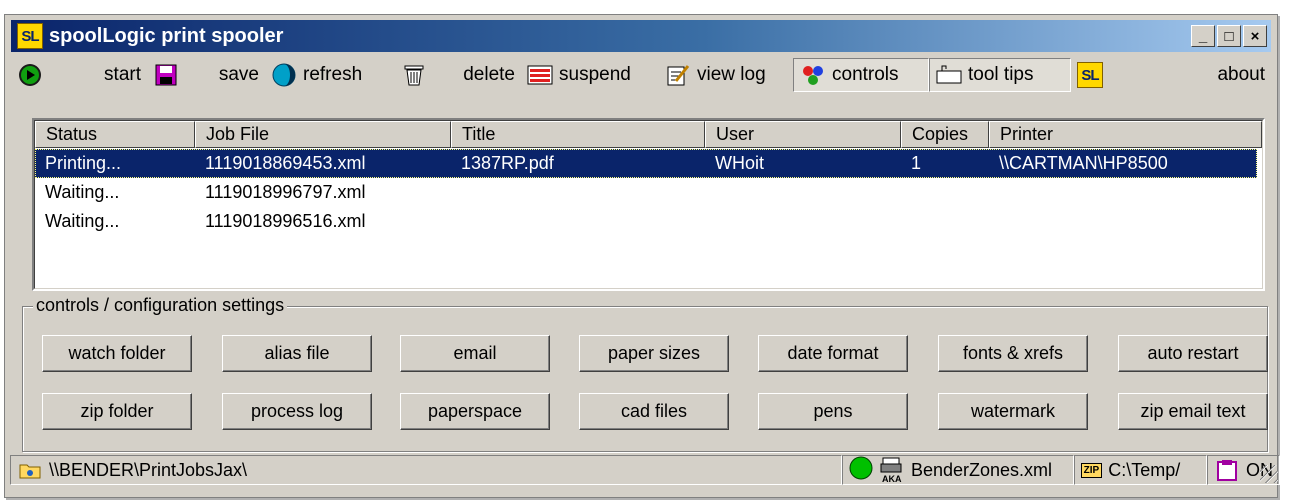 The height and width of the screenshot is (502, 1289). I want to click on view-log-toolbar-button: view log, so click(726, 75).